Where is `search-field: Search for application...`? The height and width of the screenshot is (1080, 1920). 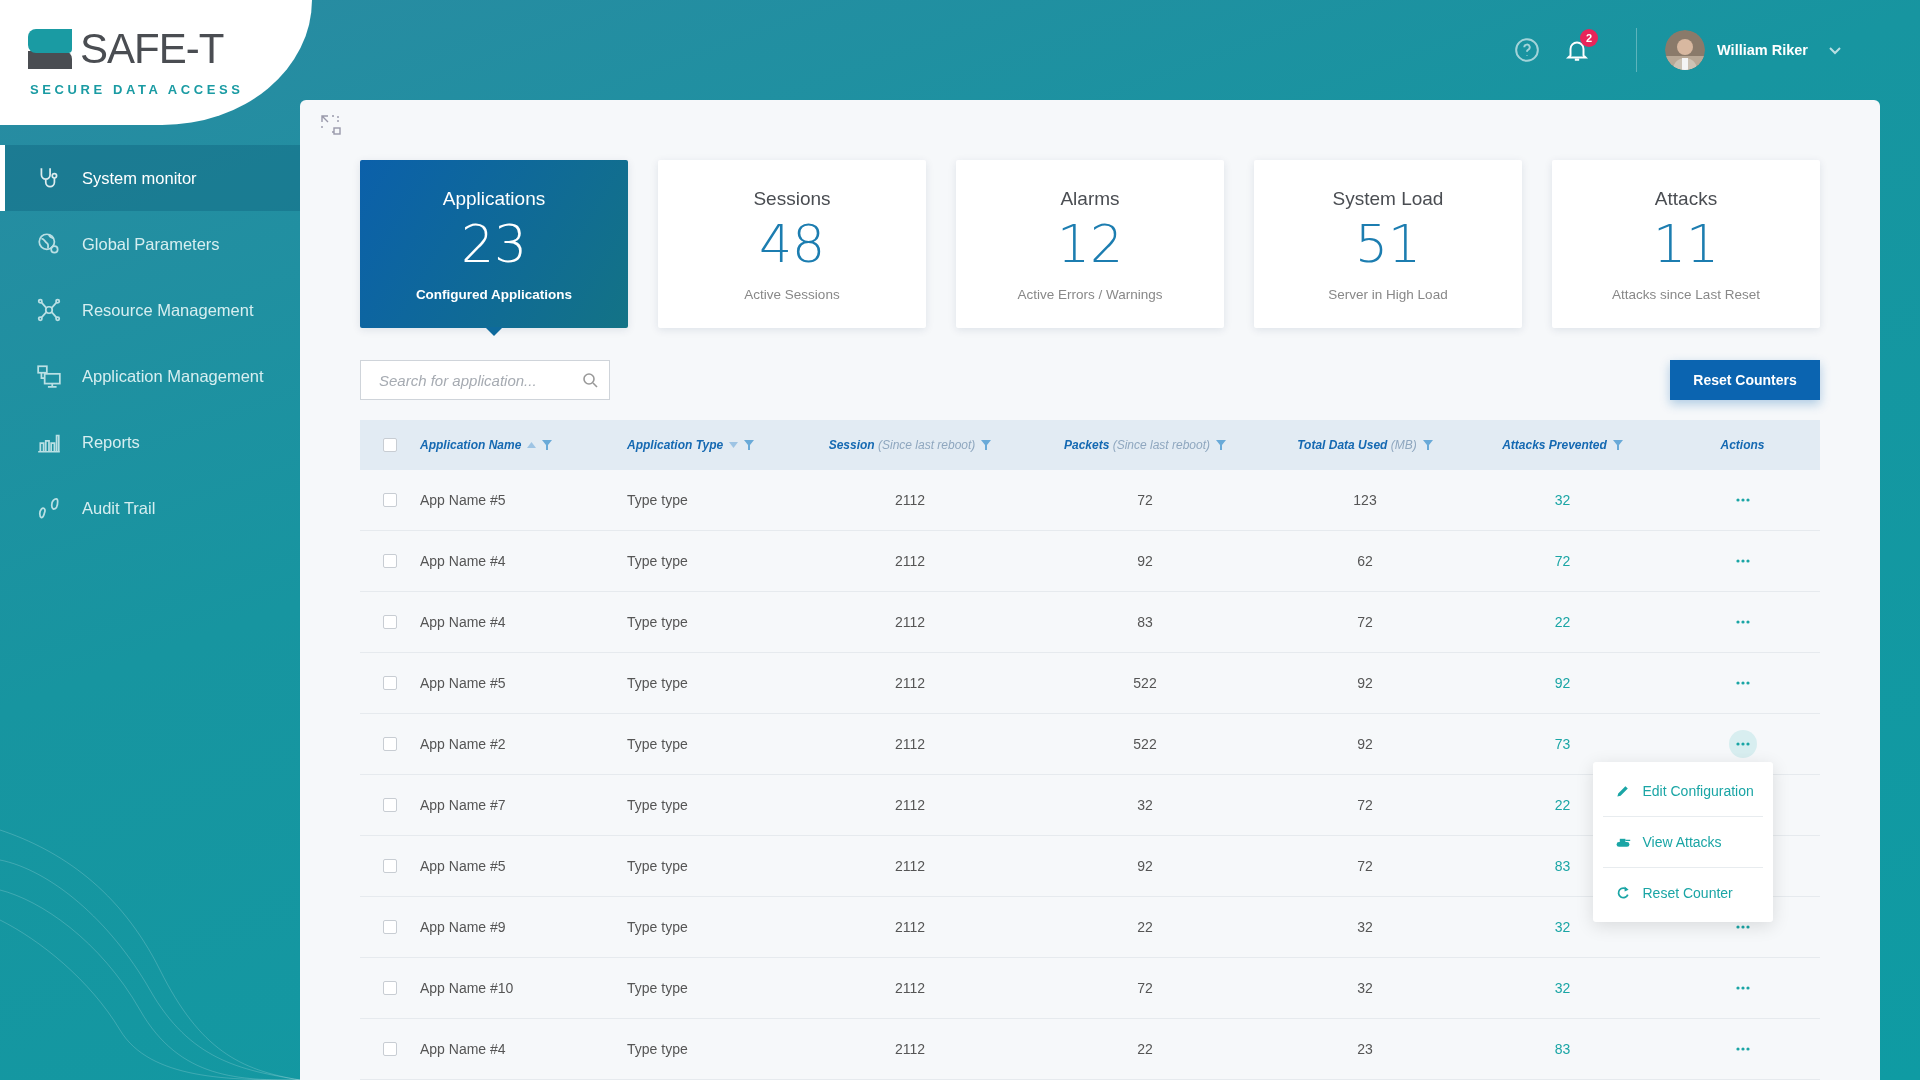 search-field: Search for application... is located at coordinates (485, 380).